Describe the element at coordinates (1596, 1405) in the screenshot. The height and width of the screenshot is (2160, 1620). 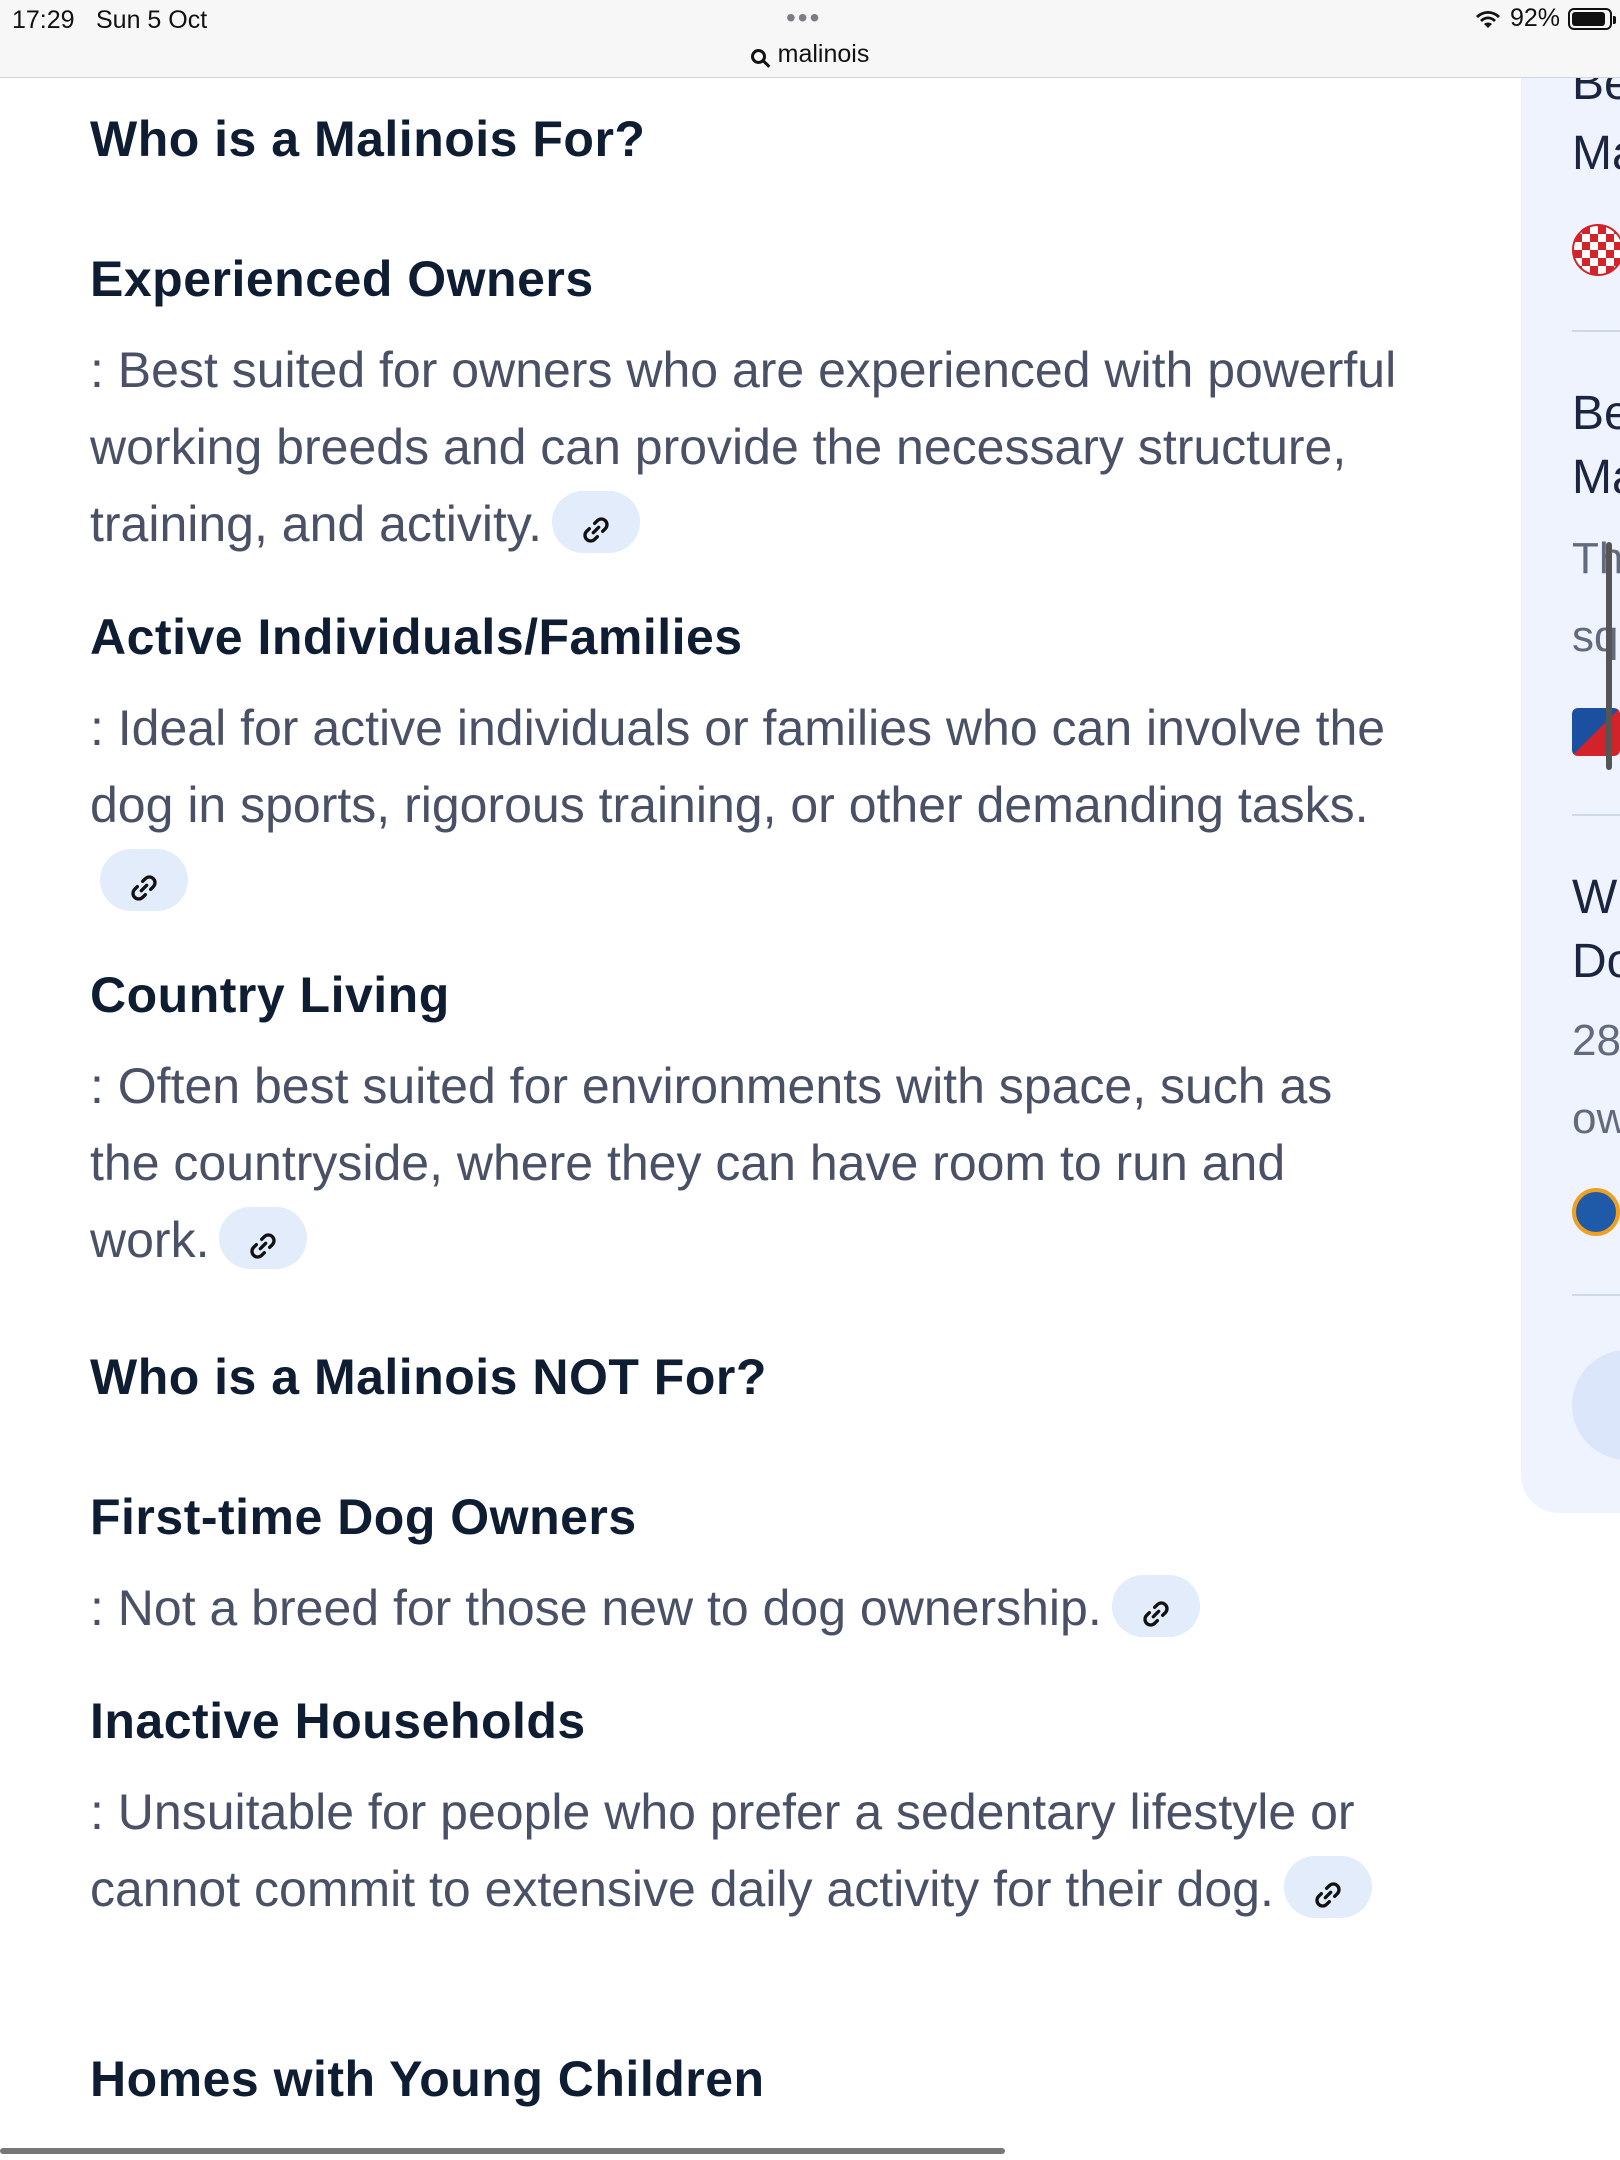
I see `show-all-button` at that location.